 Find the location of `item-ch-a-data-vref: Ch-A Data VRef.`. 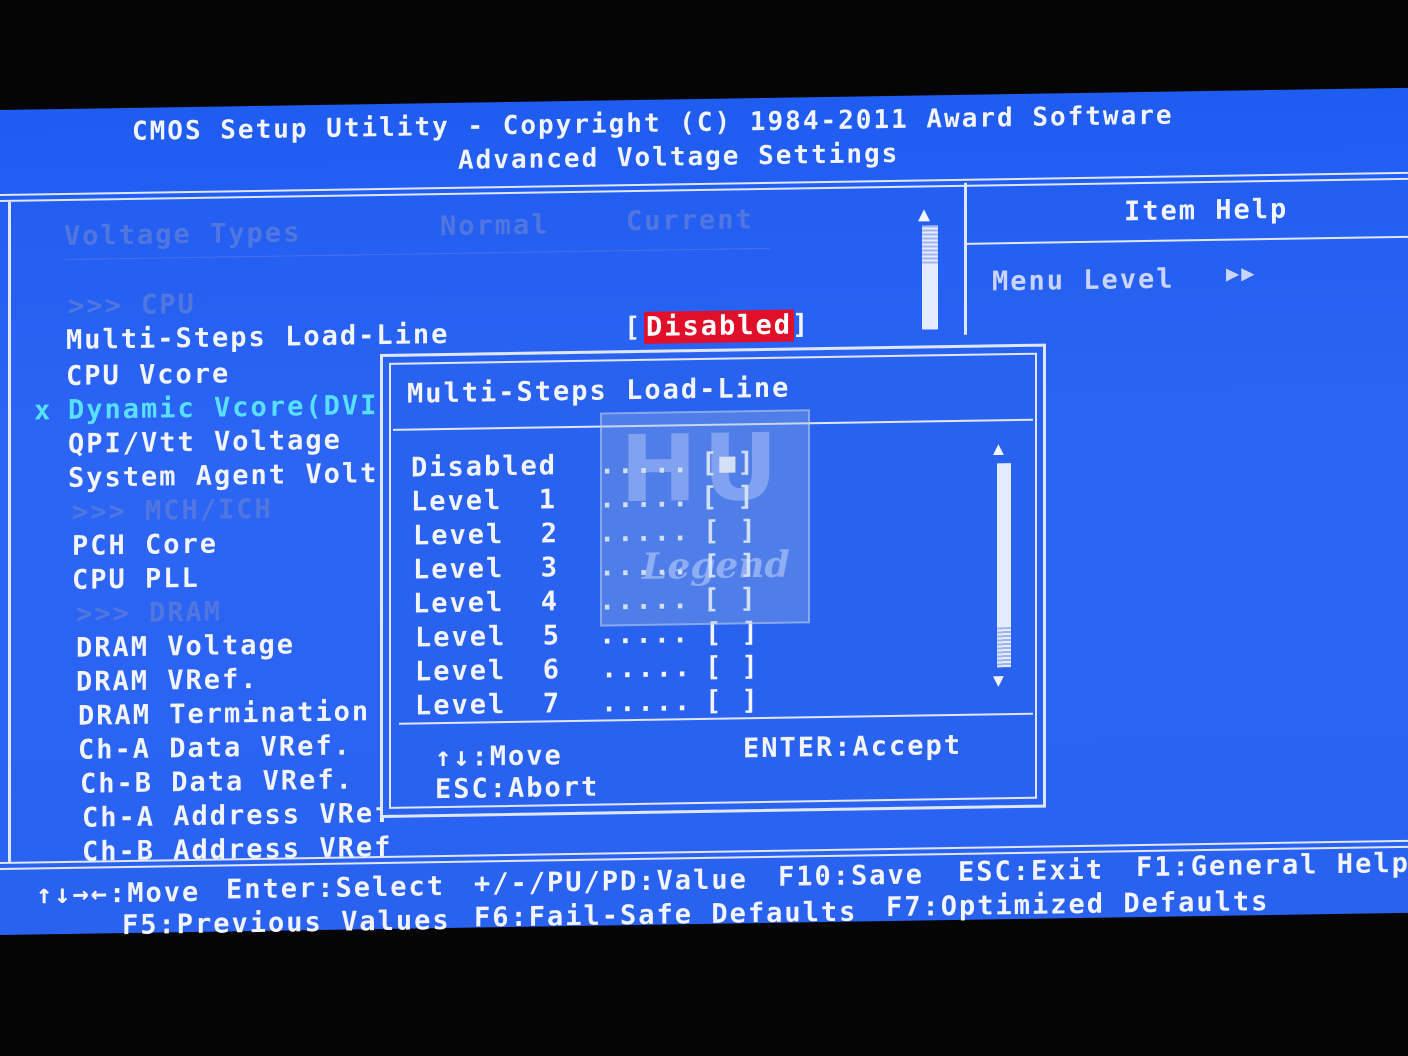

item-ch-a-data-vref: Ch-A Data VRef. is located at coordinates (215, 748).